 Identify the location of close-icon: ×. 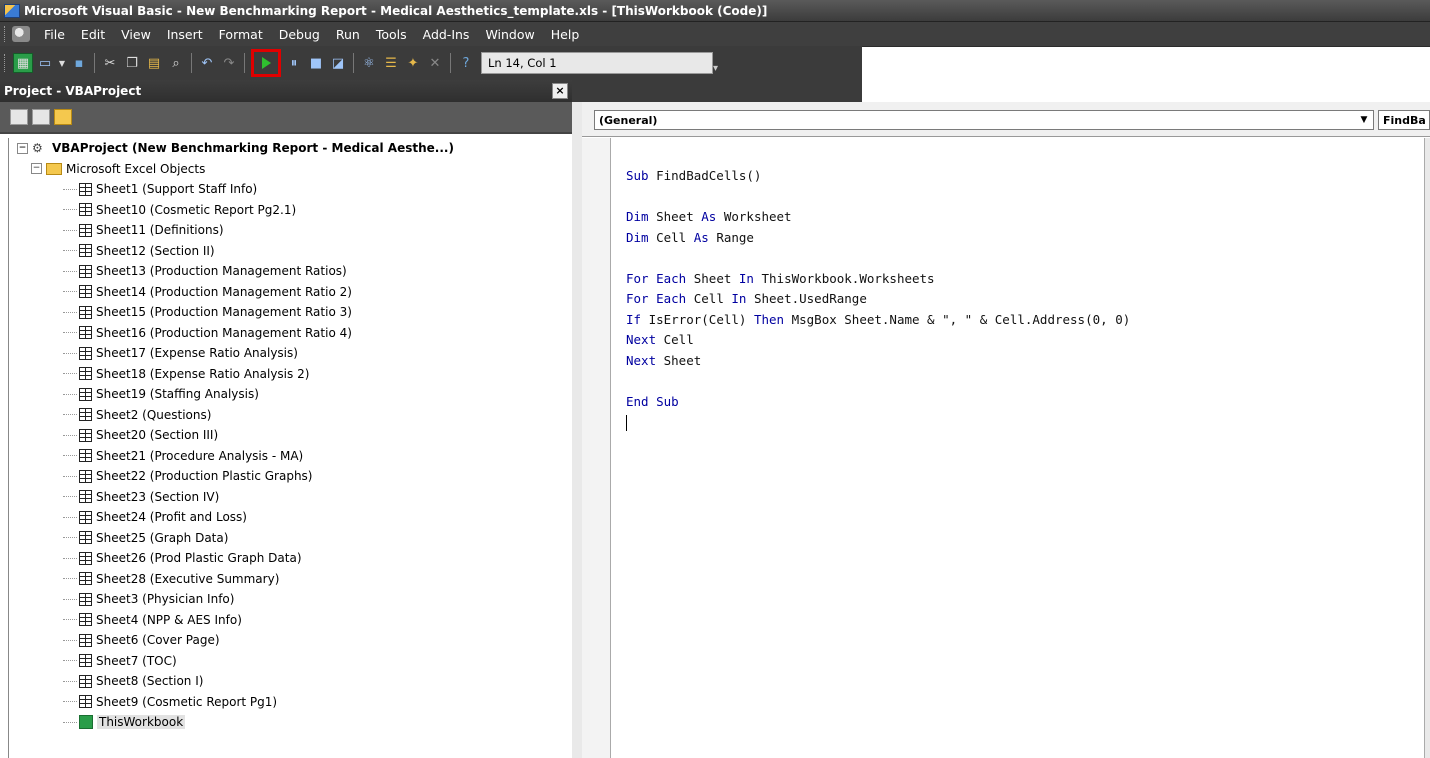
(560, 91).